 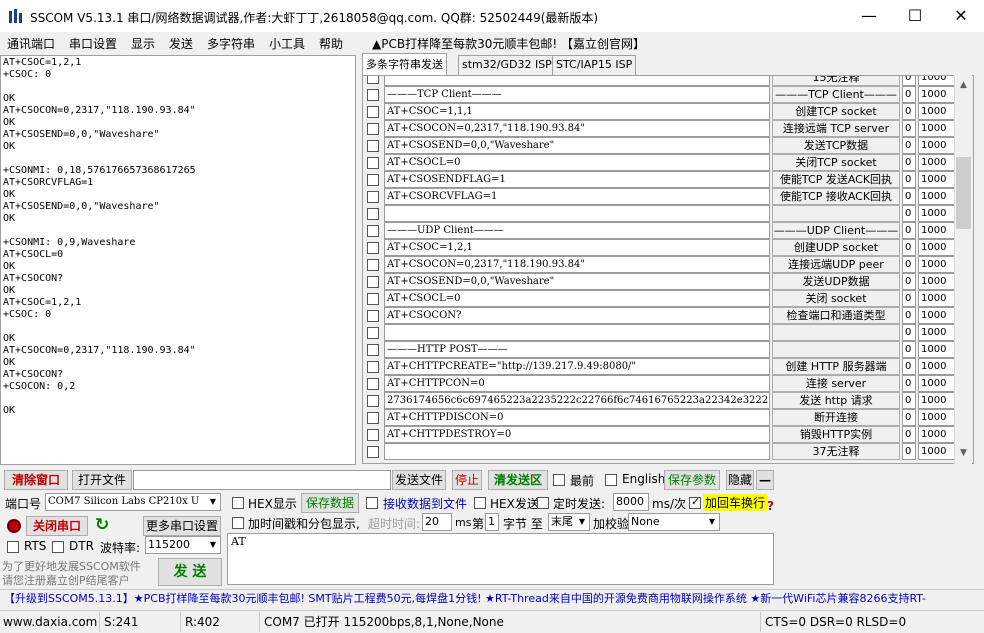 I want to click on recv-to-file-checkbox, so click(x=372, y=503).